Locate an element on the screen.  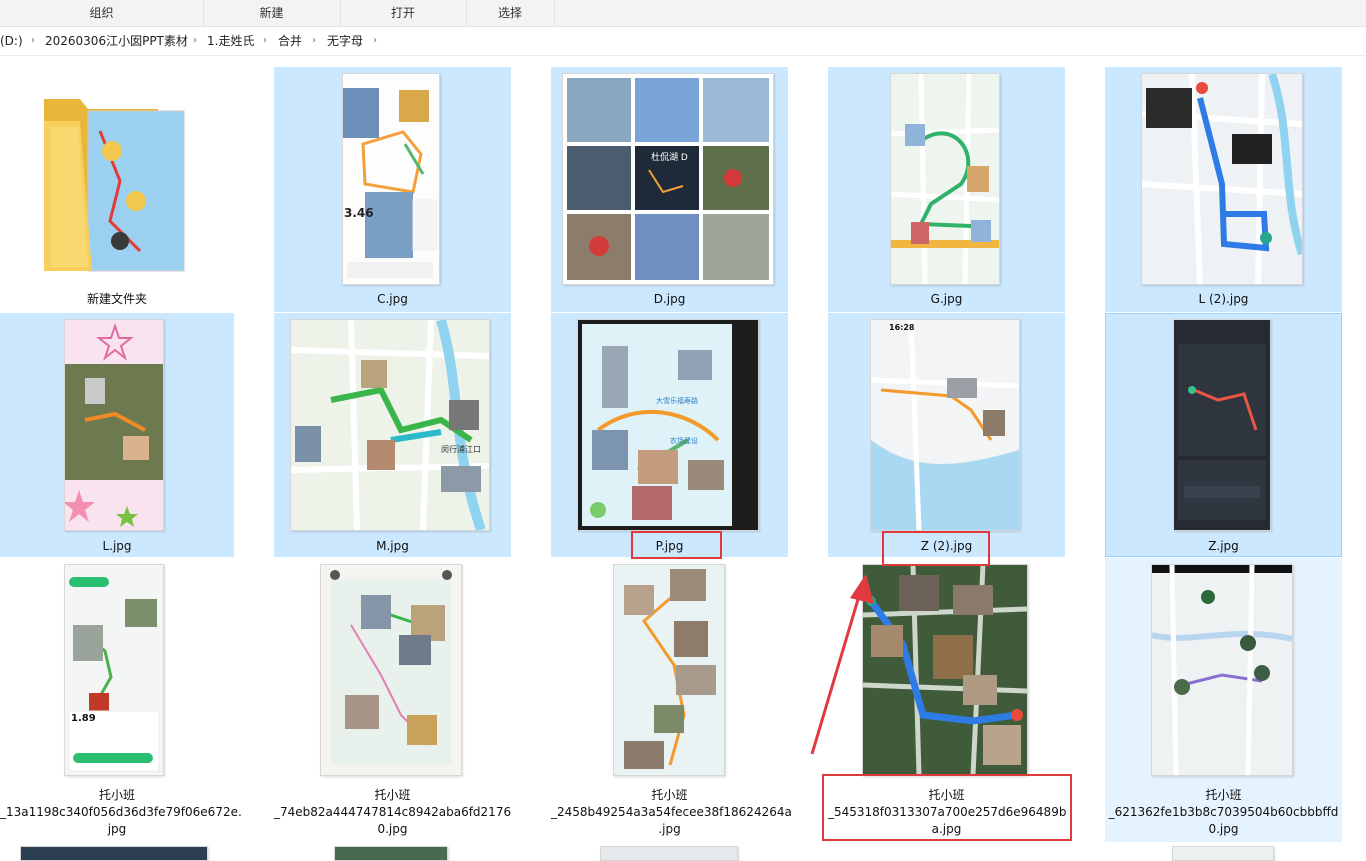
file-name-line: _2458b49254a3a54fecee38f18624264a is located at coordinates (671, 812).